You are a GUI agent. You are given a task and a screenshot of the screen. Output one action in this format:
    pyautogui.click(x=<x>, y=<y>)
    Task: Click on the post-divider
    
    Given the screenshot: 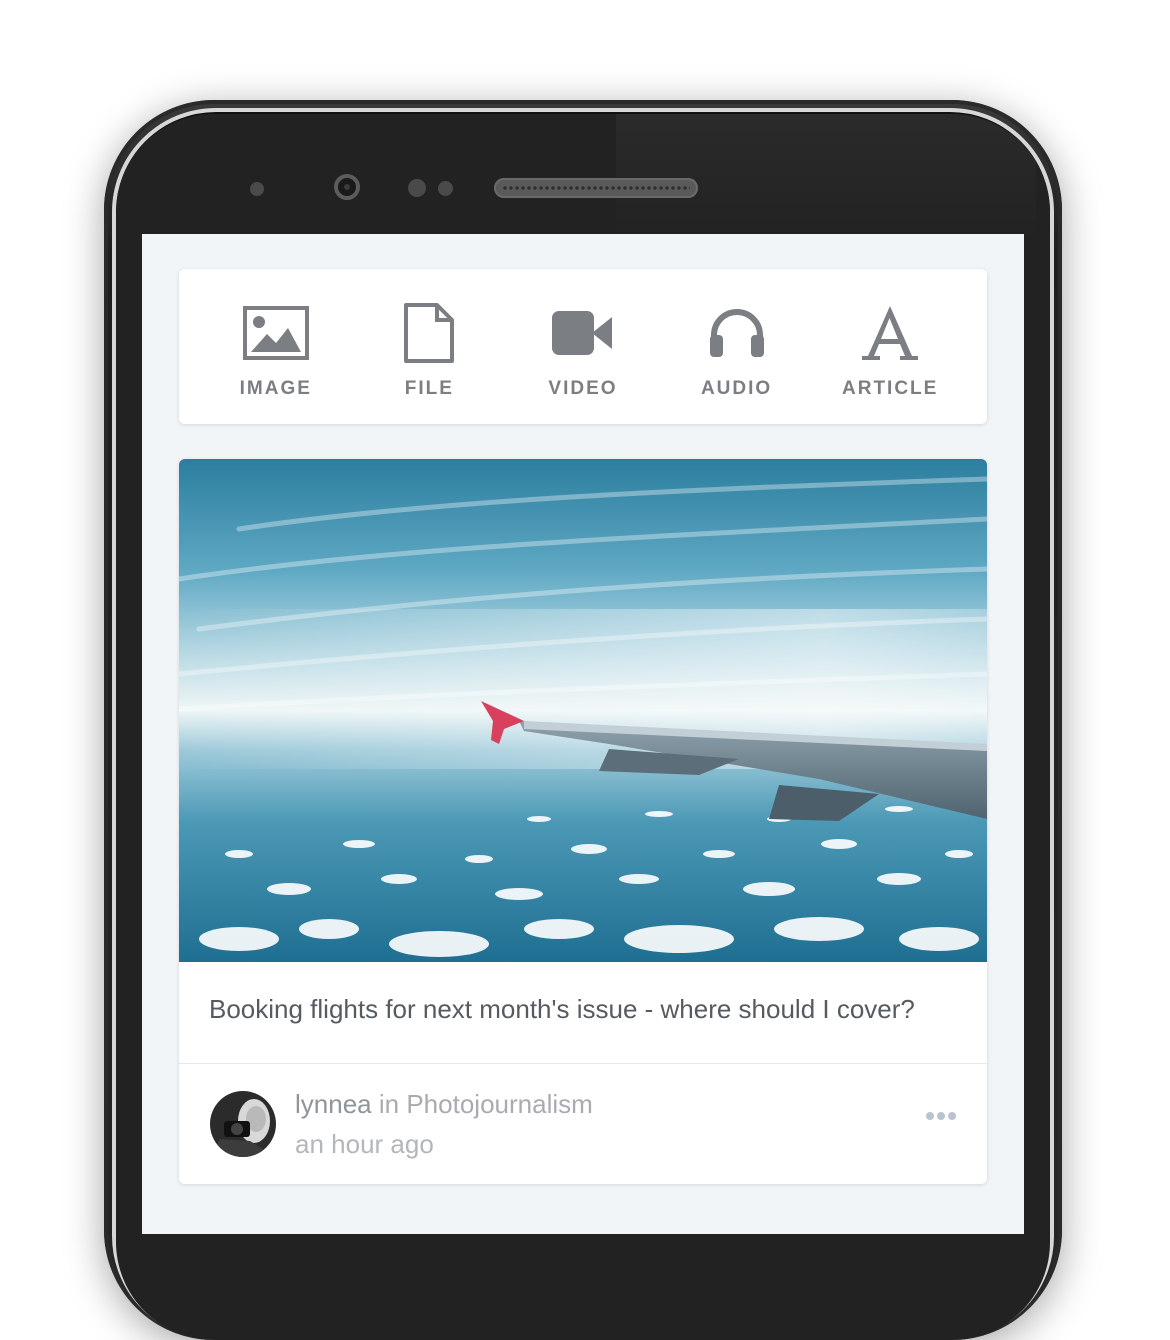 What is the action you would take?
    pyautogui.click(x=583, y=1063)
    